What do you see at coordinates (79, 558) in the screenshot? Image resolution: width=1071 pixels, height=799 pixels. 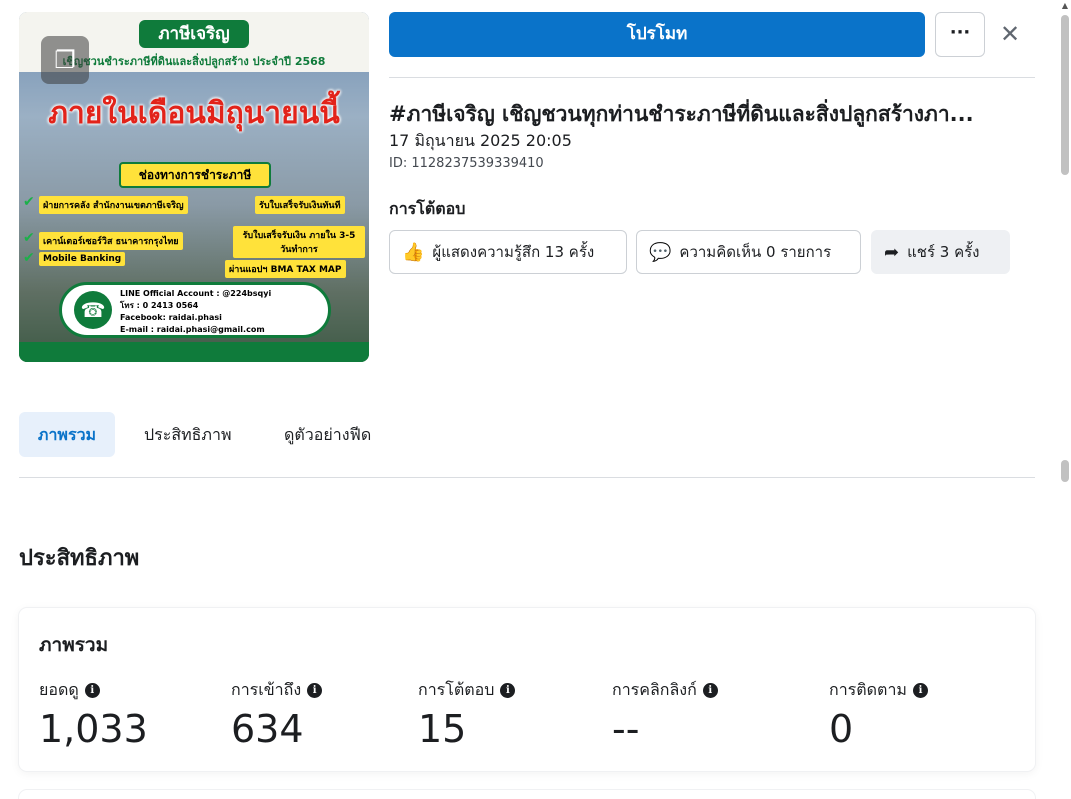 I see `section-title: ประสิทธิภาพ` at bounding box center [79, 558].